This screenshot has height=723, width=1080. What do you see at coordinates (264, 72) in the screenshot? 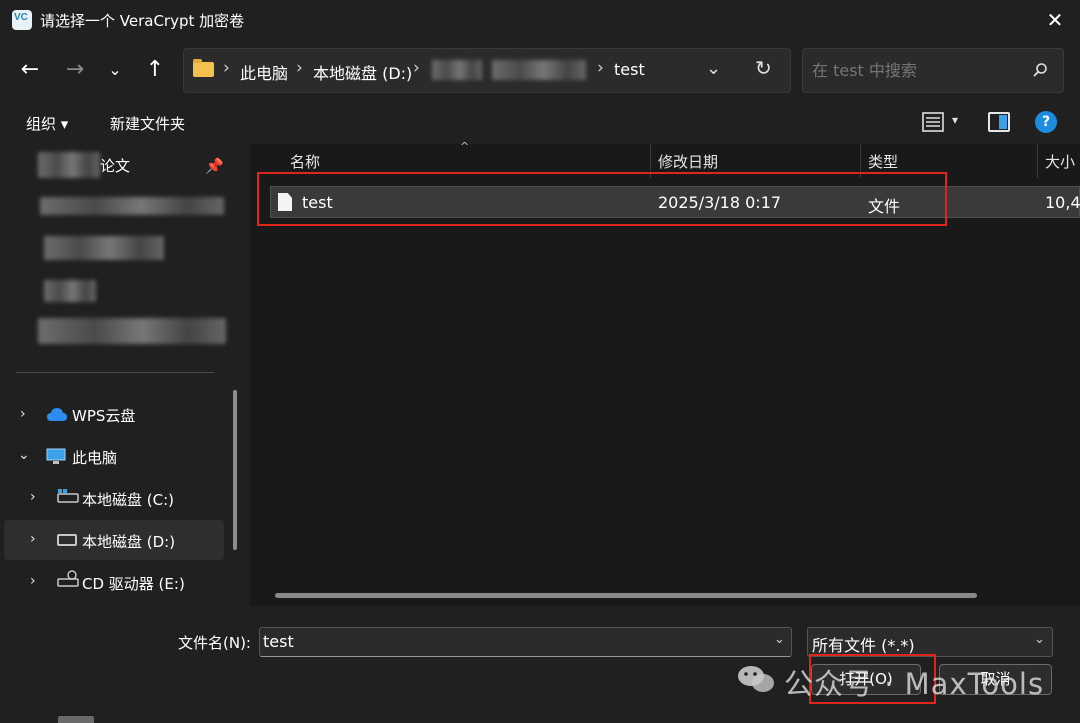
I see `breadcrumb-this-pc: 此电脑` at bounding box center [264, 72].